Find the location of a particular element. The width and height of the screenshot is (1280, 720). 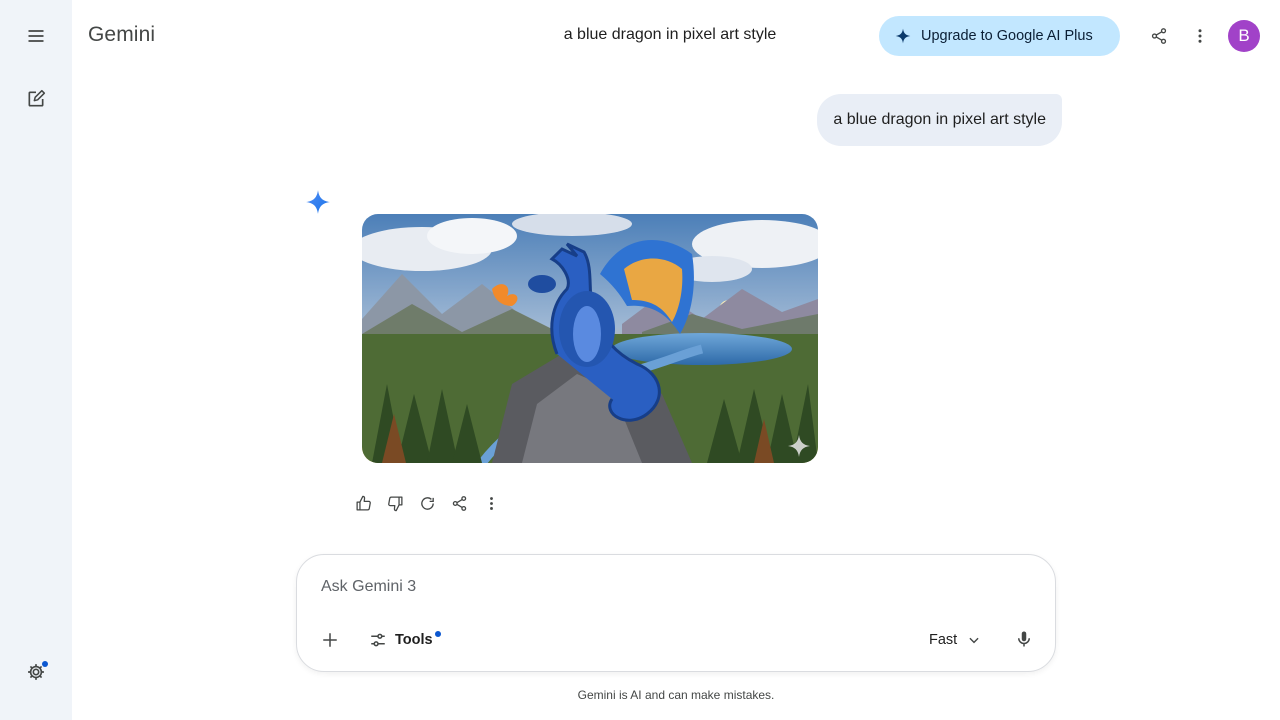

share-response-button is located at coordinates (459, 503).